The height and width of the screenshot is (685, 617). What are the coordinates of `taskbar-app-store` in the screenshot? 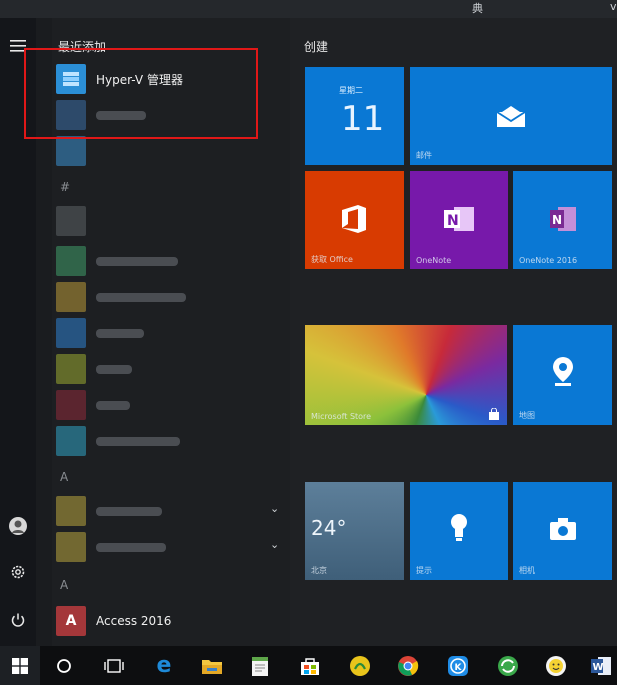 It's located at (310, 665).